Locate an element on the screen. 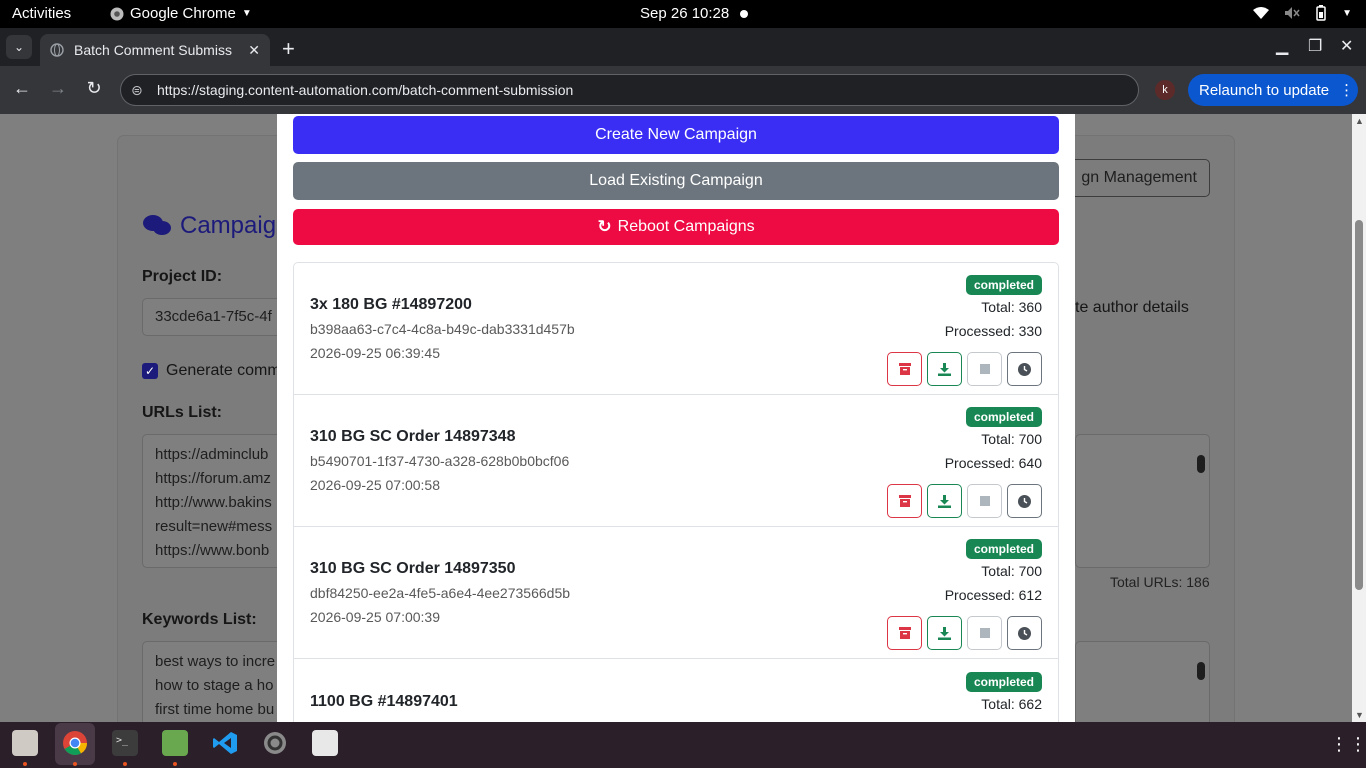 The image size is (1366, 768). tab-batch-comment: Batch Comment Submiss ✕ is located at coordinates (155, 50).